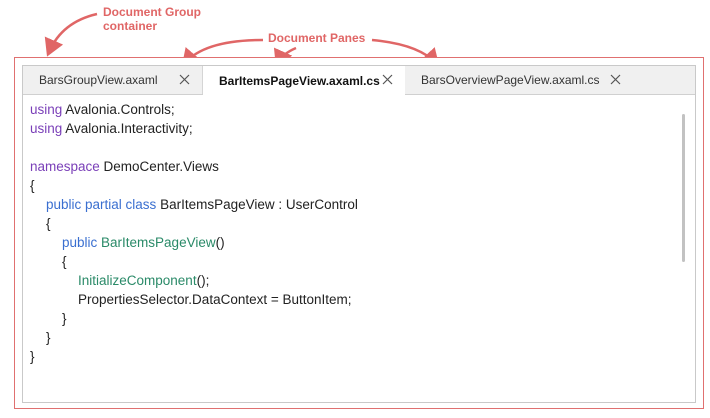 This screenshot has height=418, width=710. I want to click on callout-document-group: Document Group container, so click(152, 19).